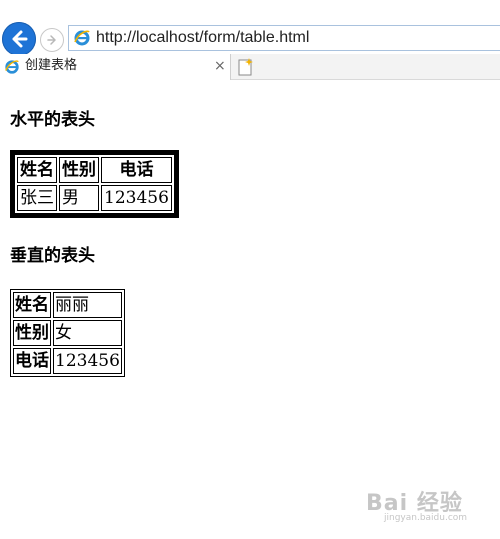 This screenshot has height=539, width=500. What do you see at coordinates (431, 507) in the screenshot?
I see `watermark: Bai 经验 jingyan.baidu.com` at bounding box center [431, 507].